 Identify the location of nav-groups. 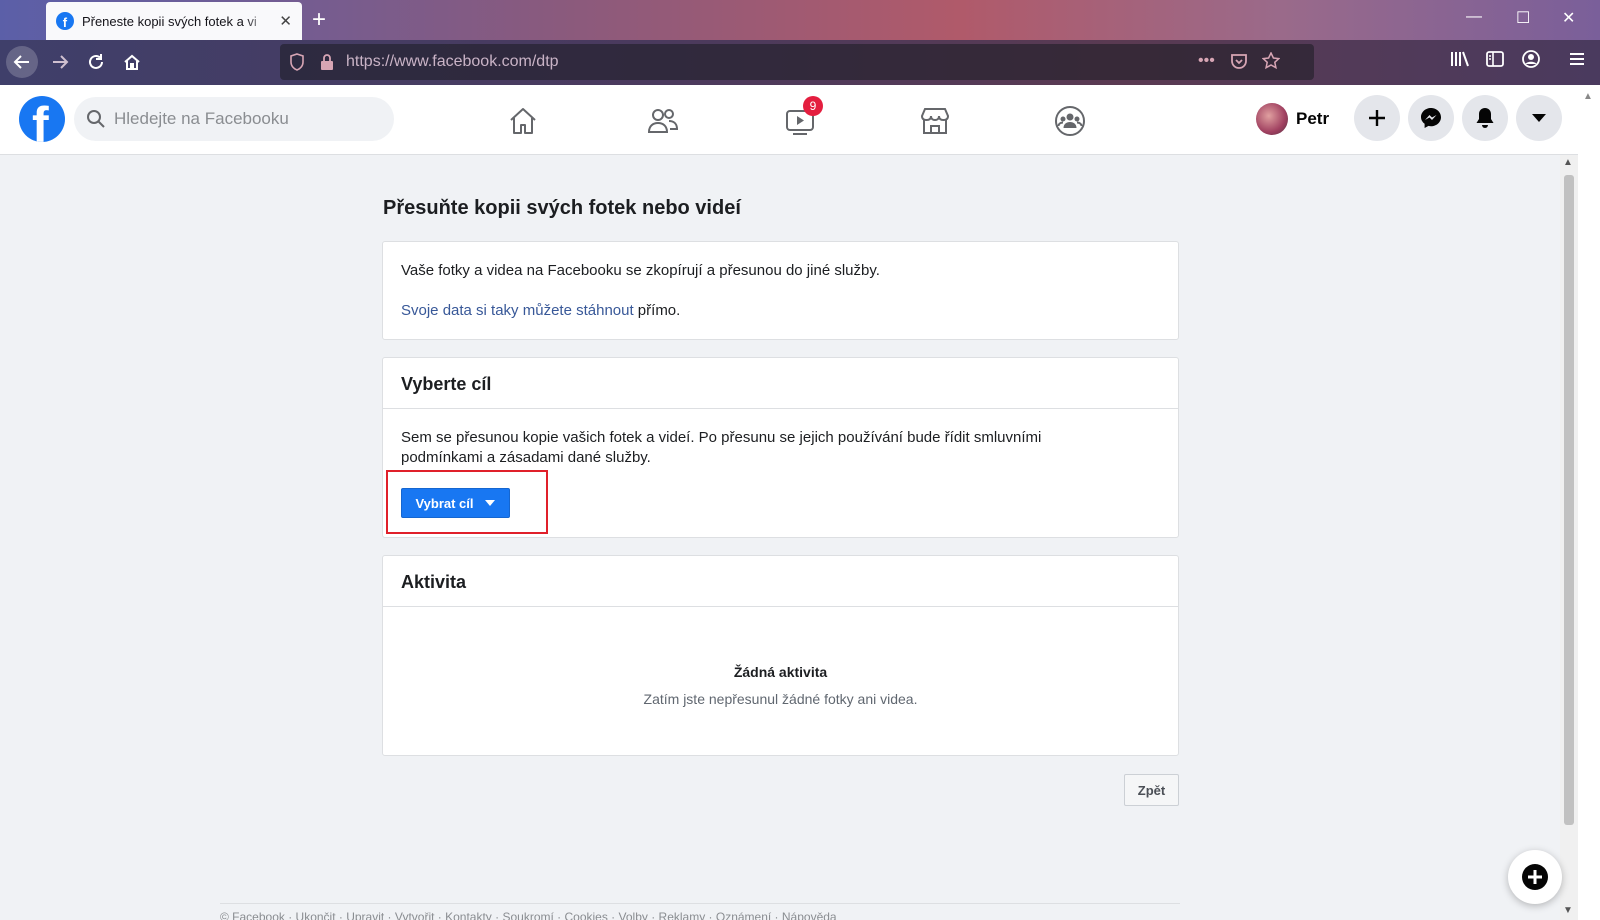
(1070, 121).